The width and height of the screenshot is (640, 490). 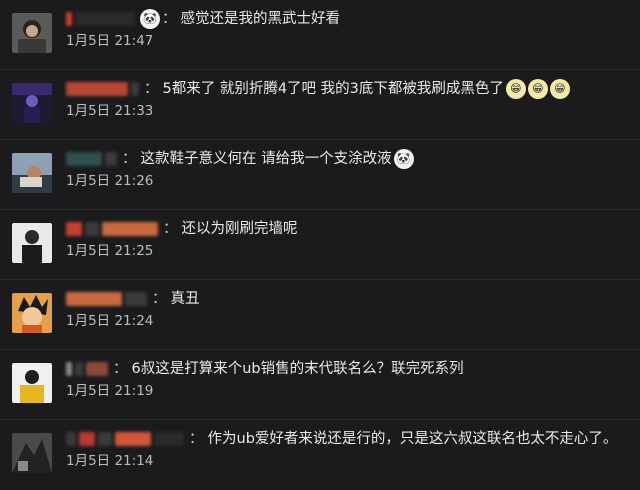 What do you see at coordinates (320, 245) in the screenshot?
I see `comment-item: ： 还以为刚刷完墙呢 1月5日 21:25` at bounding box center [320, 245].